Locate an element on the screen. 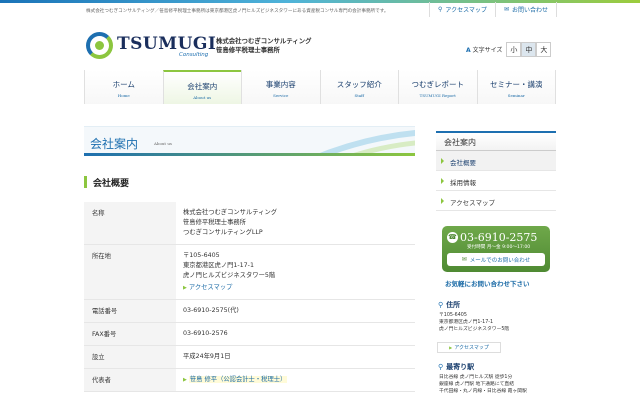 This screenshot has width=640, height=400. nav-item-sublabel: Seminar is located at coordinates (516, 95).